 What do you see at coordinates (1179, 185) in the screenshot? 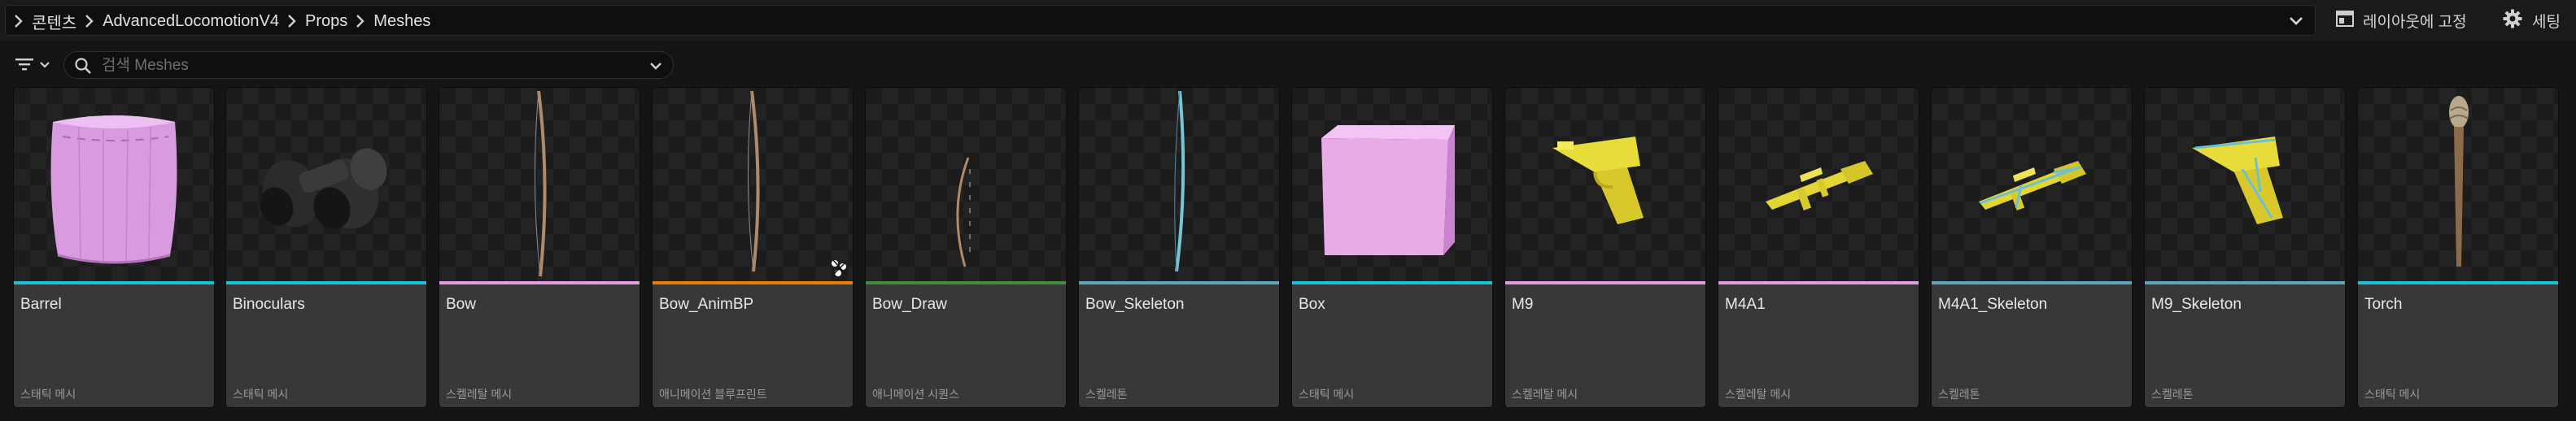
I see `bow-skeleton-thumbnail` at bounding box center [1179, 185].